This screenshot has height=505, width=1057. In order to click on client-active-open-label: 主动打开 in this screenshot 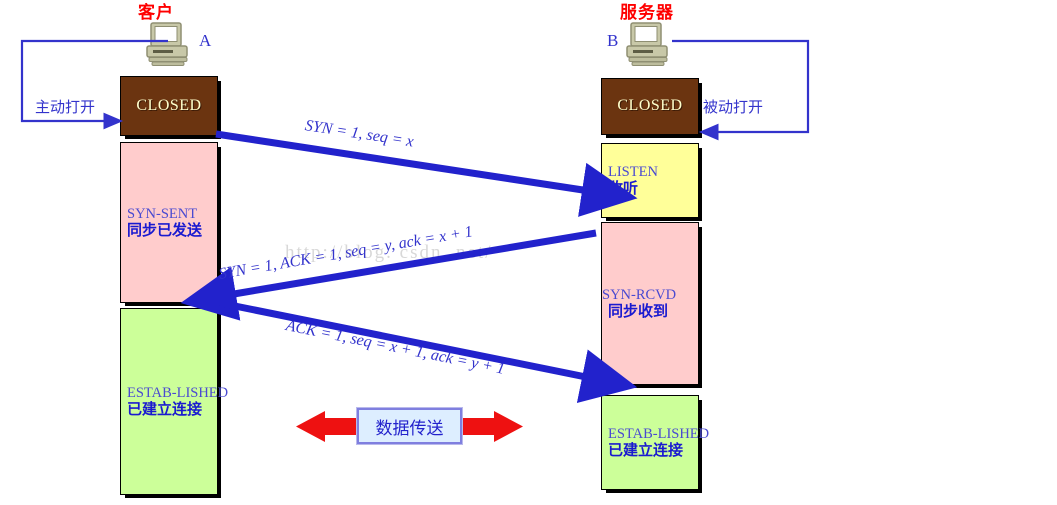, I will do `click(65, 107)`.